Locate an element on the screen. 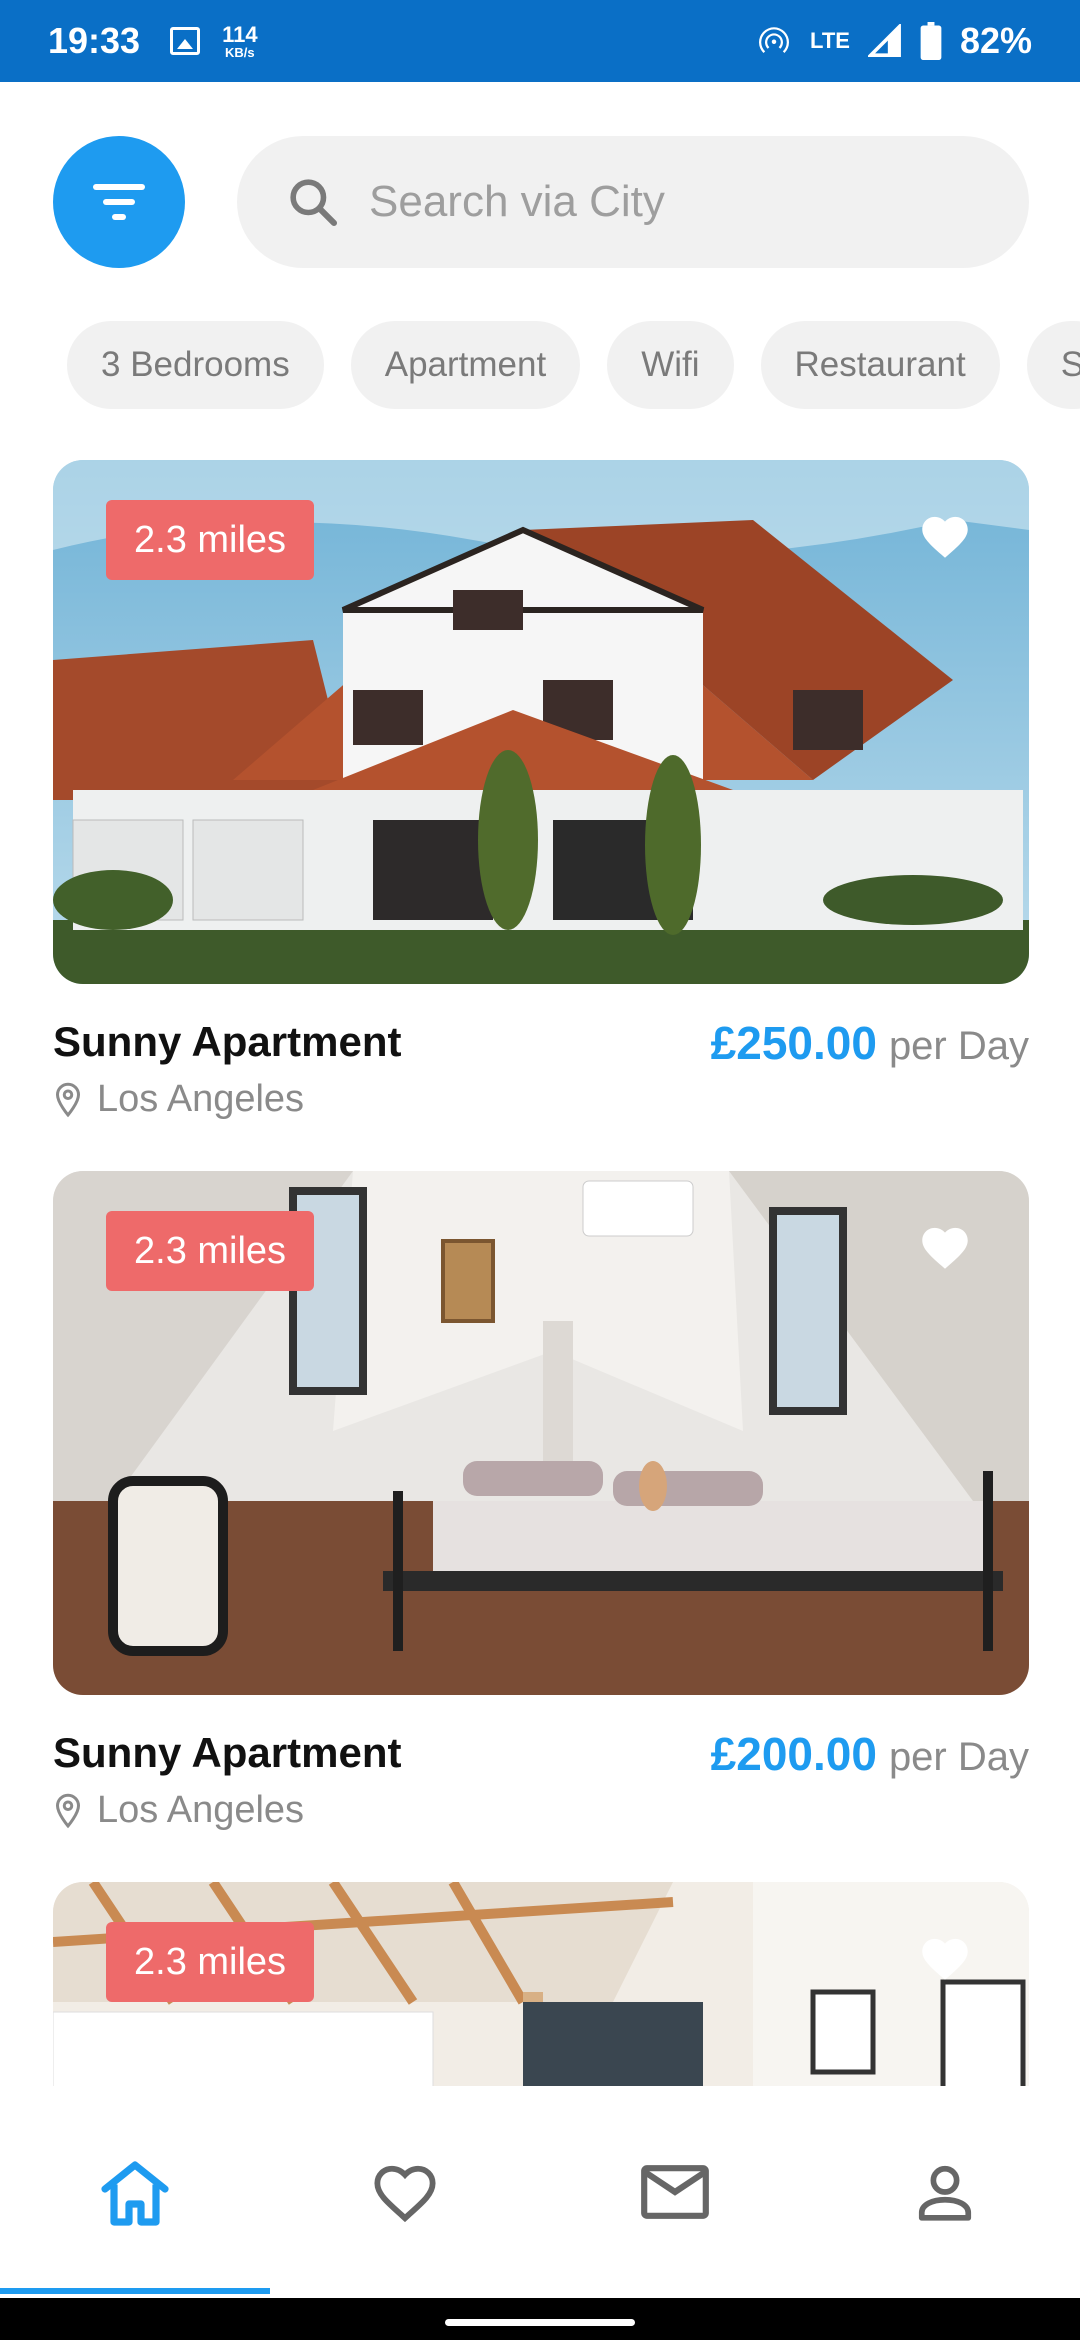 The height and width of the screenshot is (2340, 1080). price-value: £200.00 is located at coordinates (793, 1754).